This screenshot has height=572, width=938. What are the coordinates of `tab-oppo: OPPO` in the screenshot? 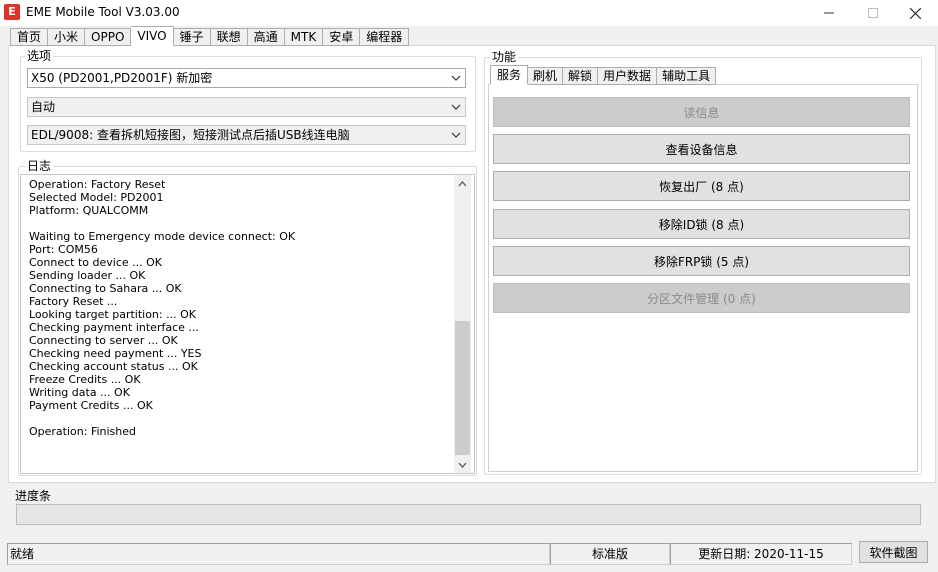 It's located at (108, 37).